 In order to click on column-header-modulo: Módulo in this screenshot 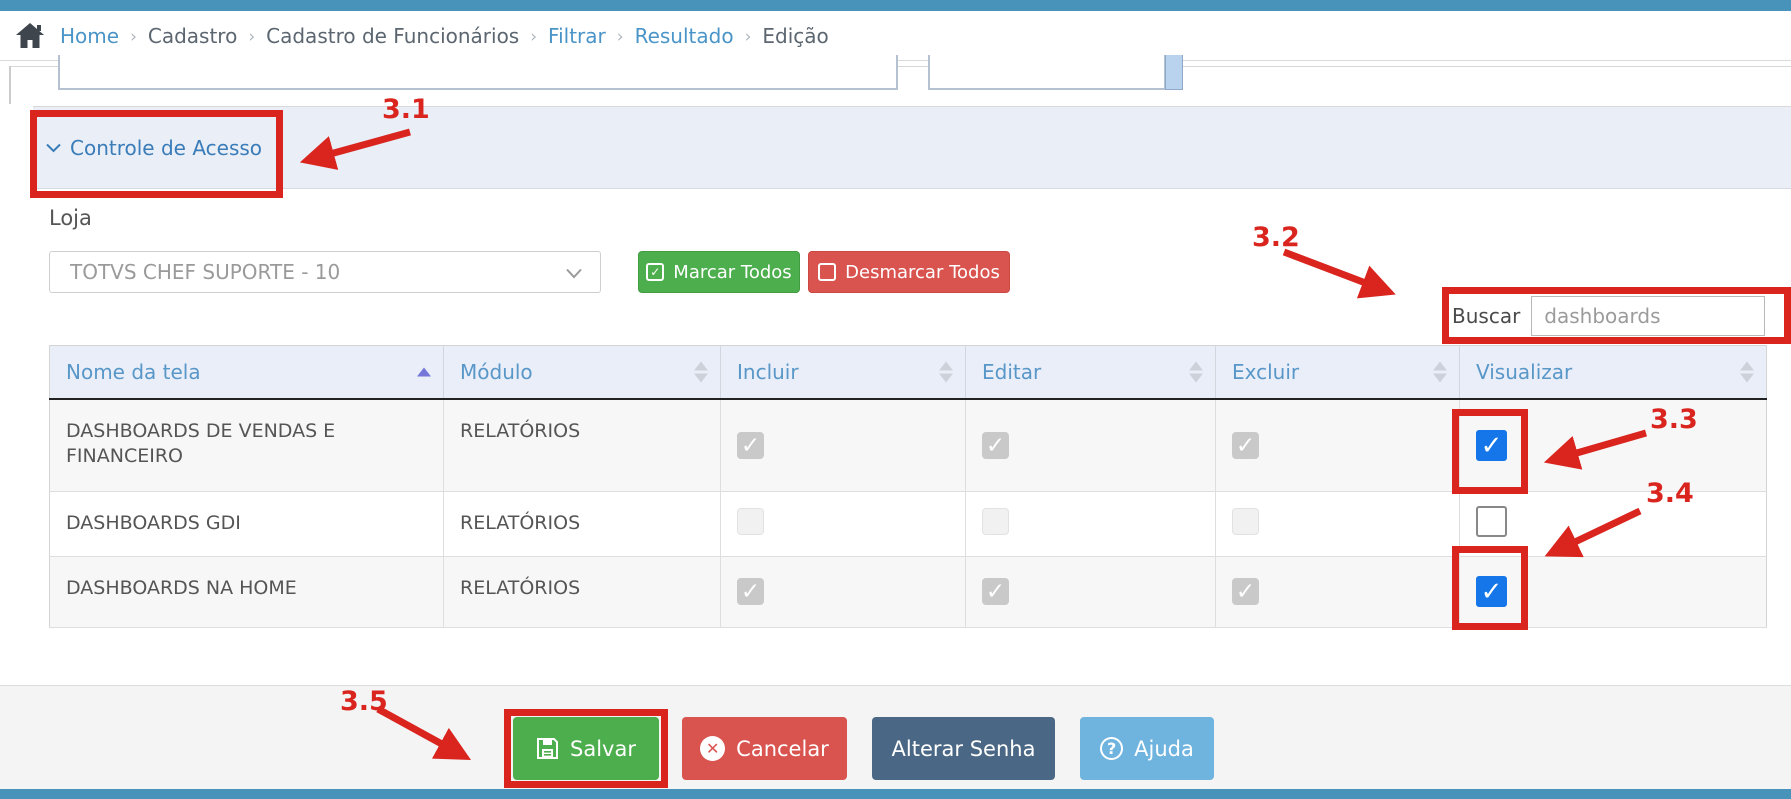, I will do `click(582, 372)`.